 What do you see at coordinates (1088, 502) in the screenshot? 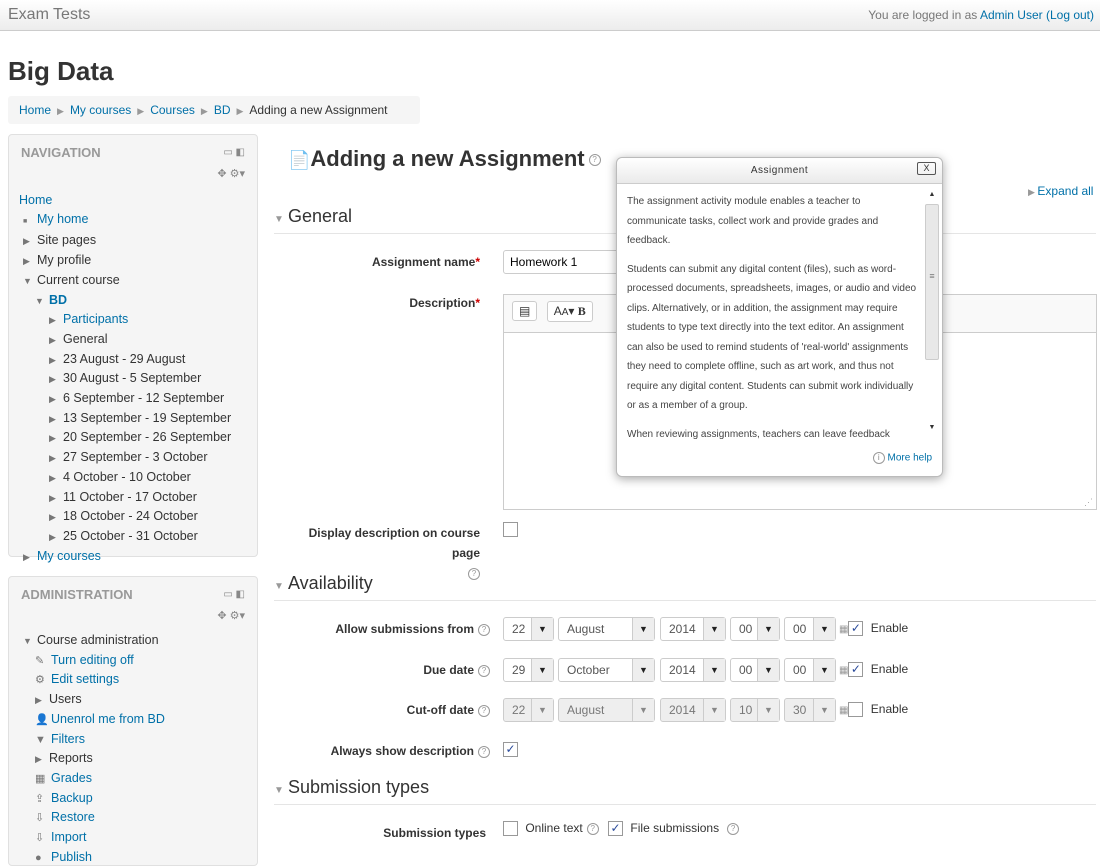
I see `resize-handle-icon: ⋰` at bounding box center [1088, 502].